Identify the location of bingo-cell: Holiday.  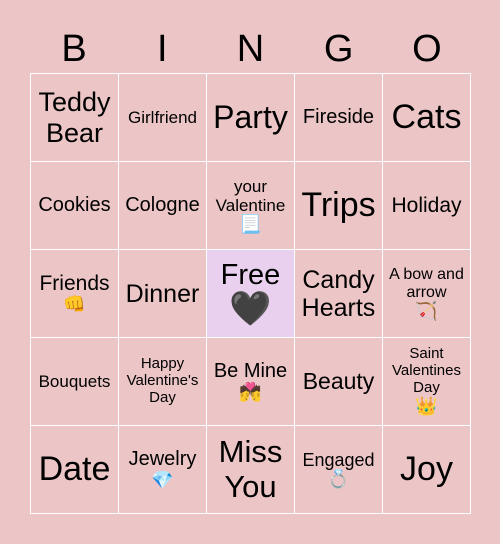
(427, 206).